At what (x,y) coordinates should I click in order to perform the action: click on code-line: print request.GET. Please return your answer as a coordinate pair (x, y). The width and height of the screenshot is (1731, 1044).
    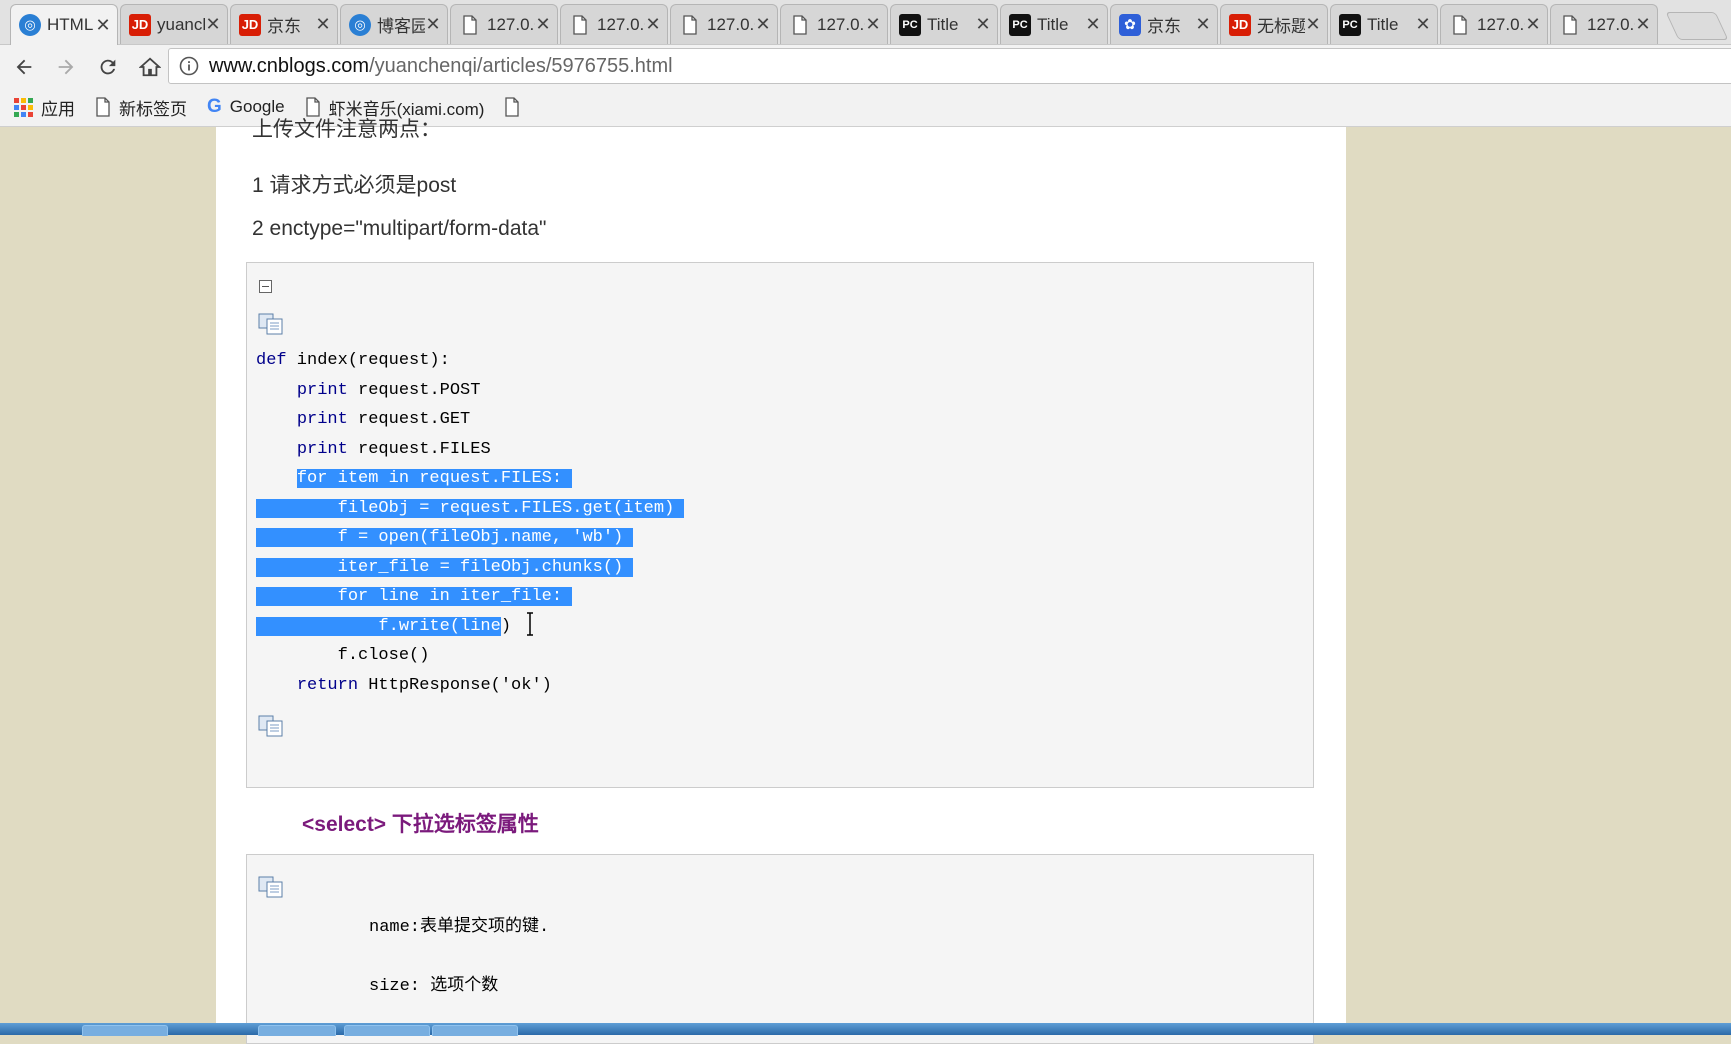
    Looking at the image, I should click on (470, 420).